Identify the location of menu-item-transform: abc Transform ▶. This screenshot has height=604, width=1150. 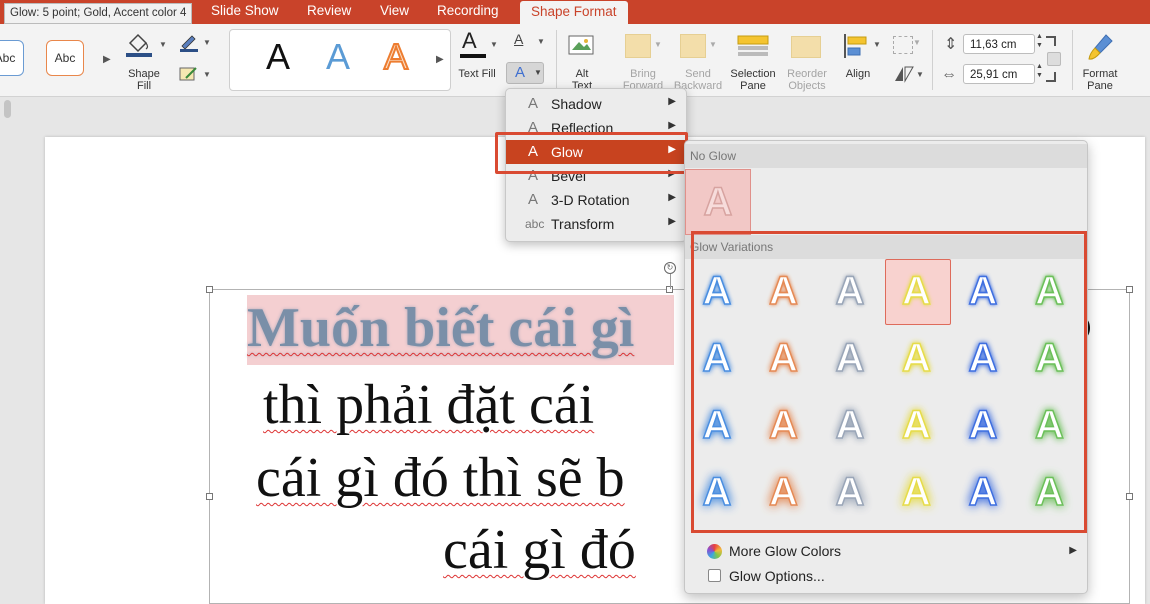
(596, 224).